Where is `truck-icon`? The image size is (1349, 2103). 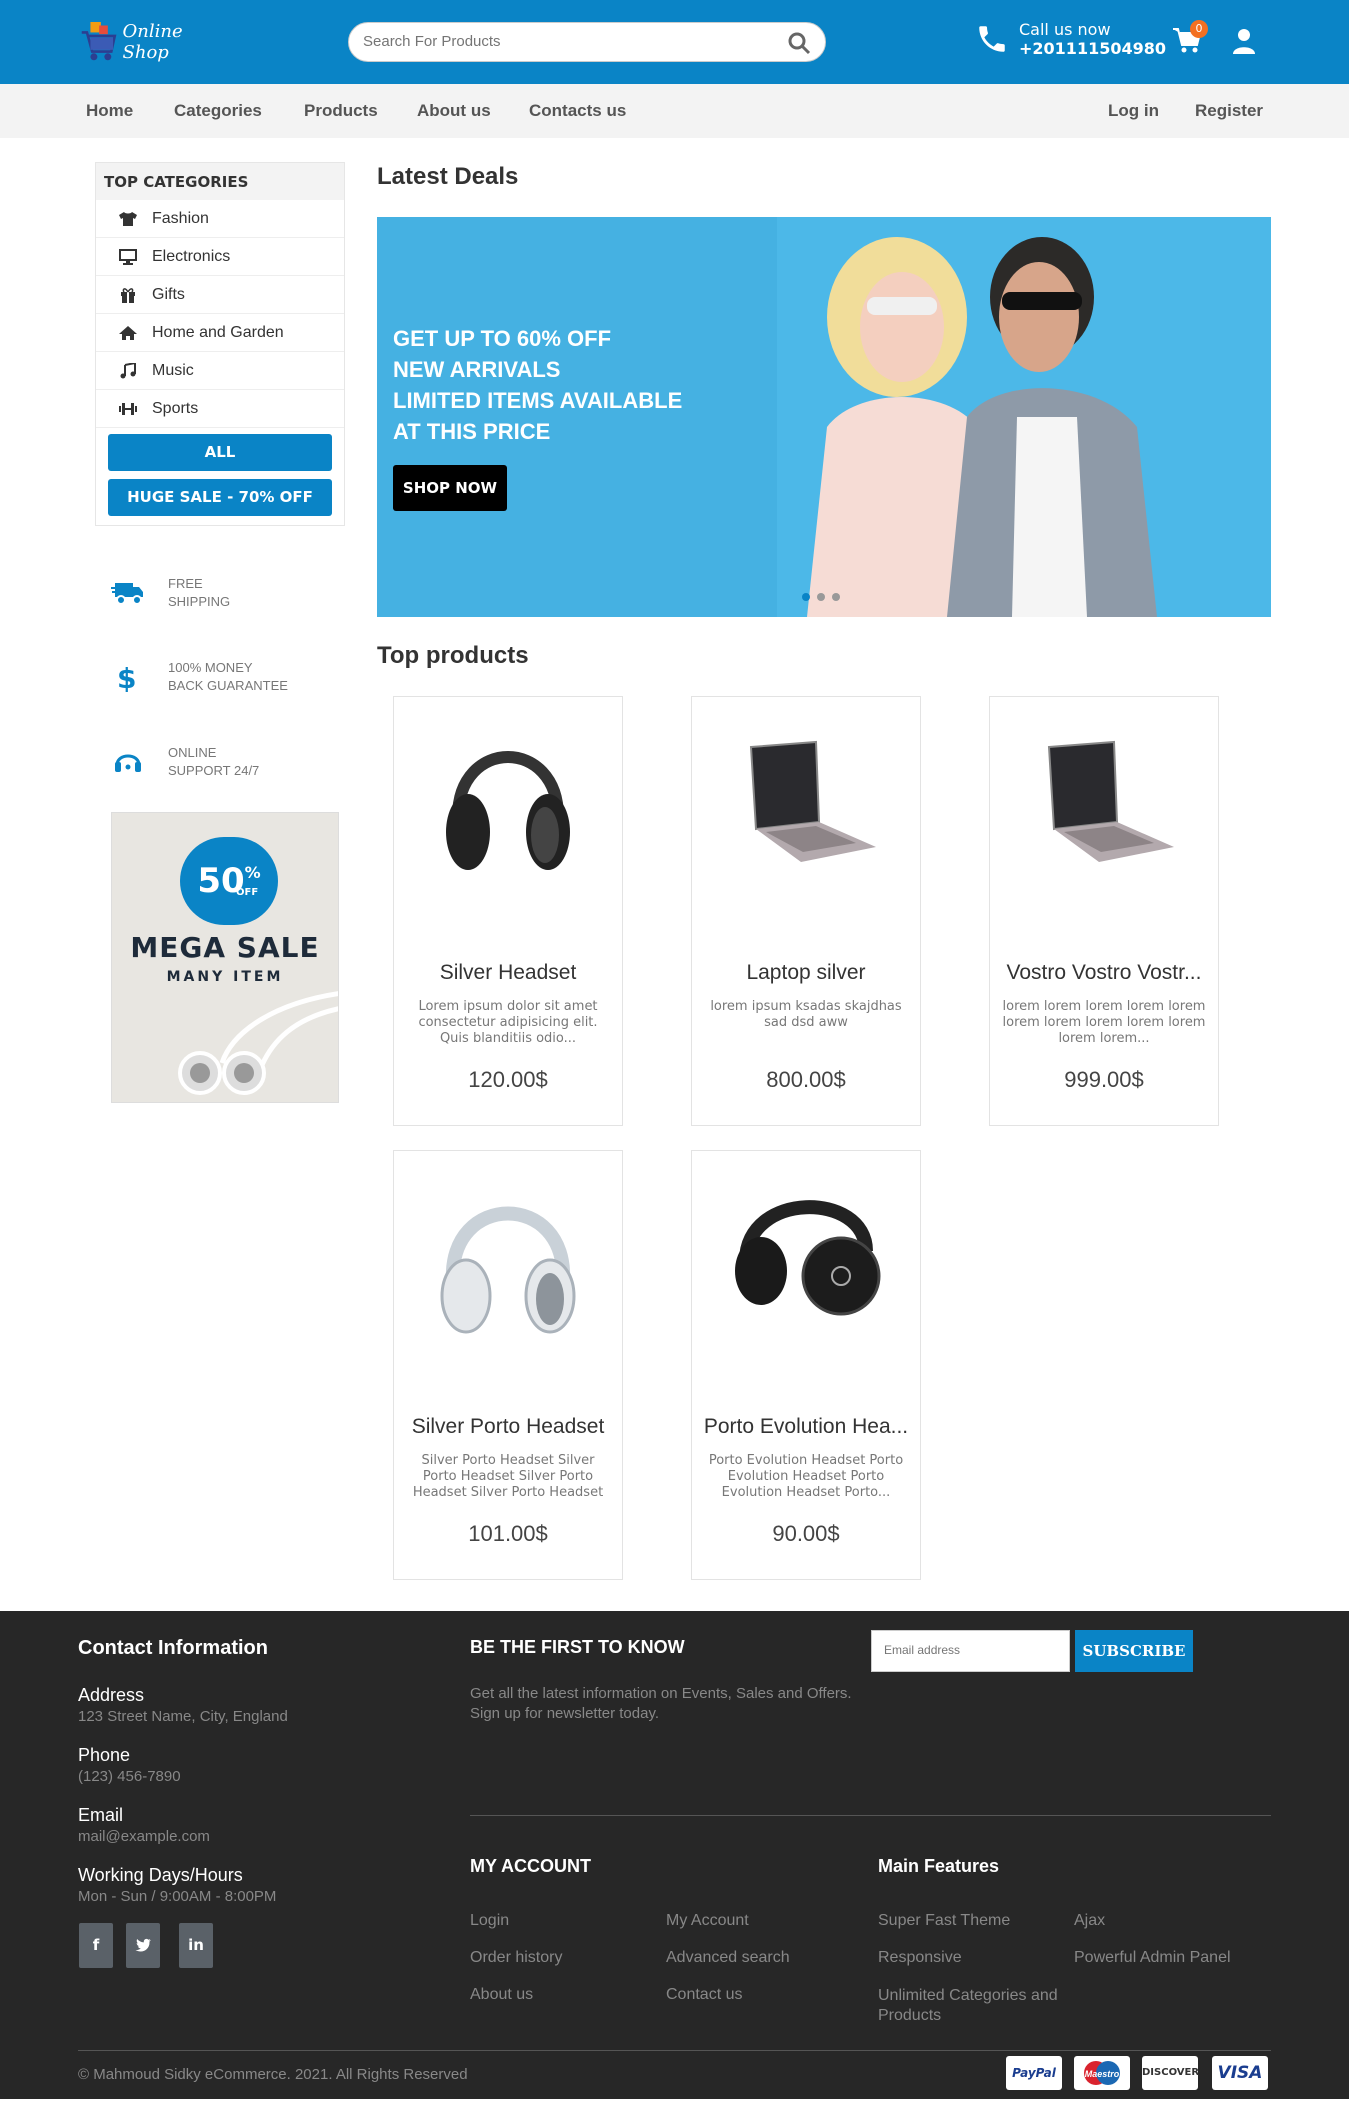 truck-icon is located at coordinates (127, 594).